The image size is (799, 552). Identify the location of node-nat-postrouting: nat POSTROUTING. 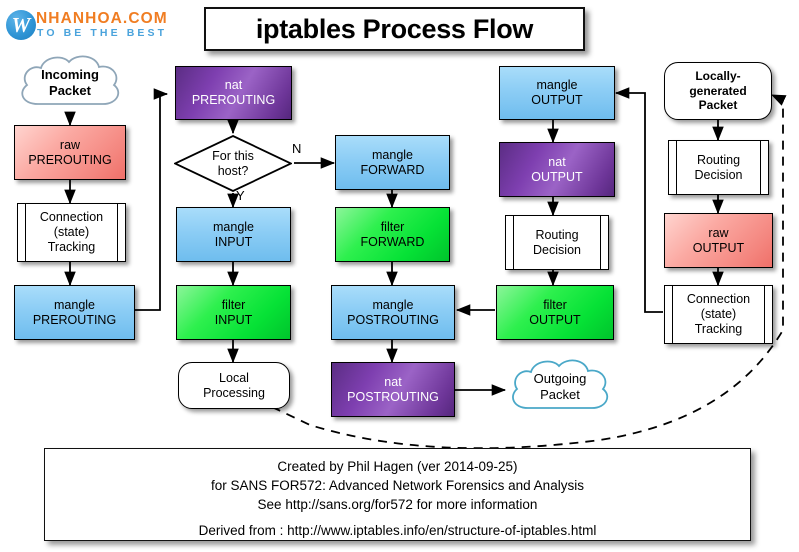
(393, 389).